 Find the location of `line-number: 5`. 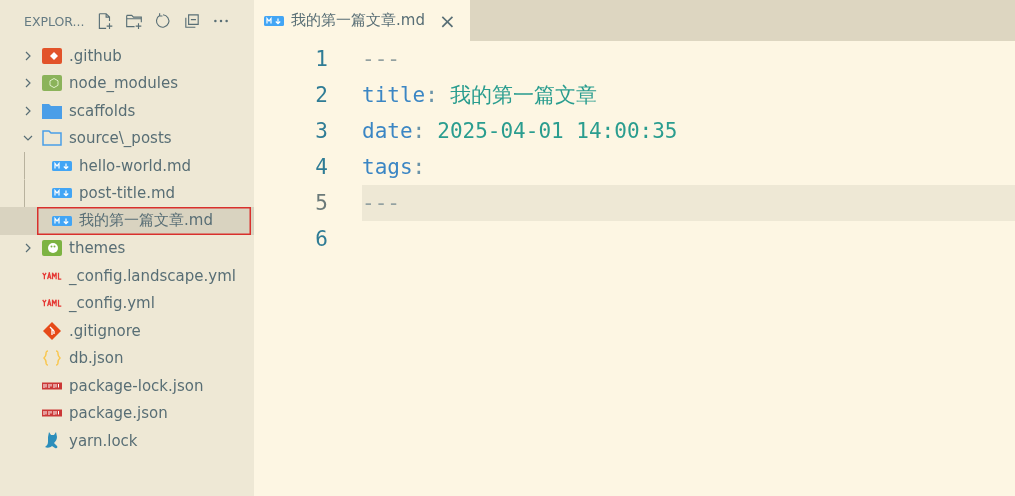

line-number: 5 is located at coordinates (321, 203).